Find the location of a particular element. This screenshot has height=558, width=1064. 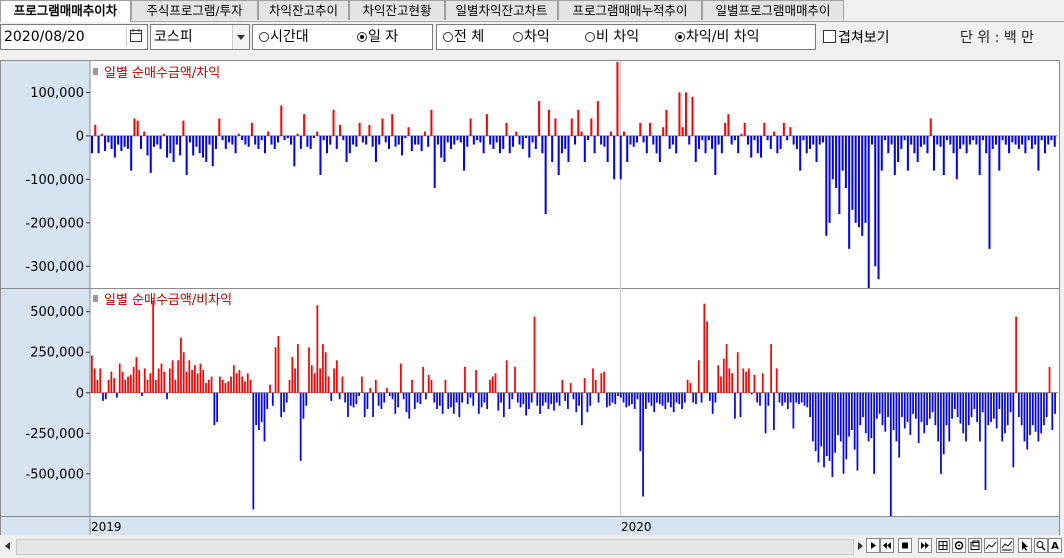

date-input: 2020/08/20 is located at coordinates (74, 37).